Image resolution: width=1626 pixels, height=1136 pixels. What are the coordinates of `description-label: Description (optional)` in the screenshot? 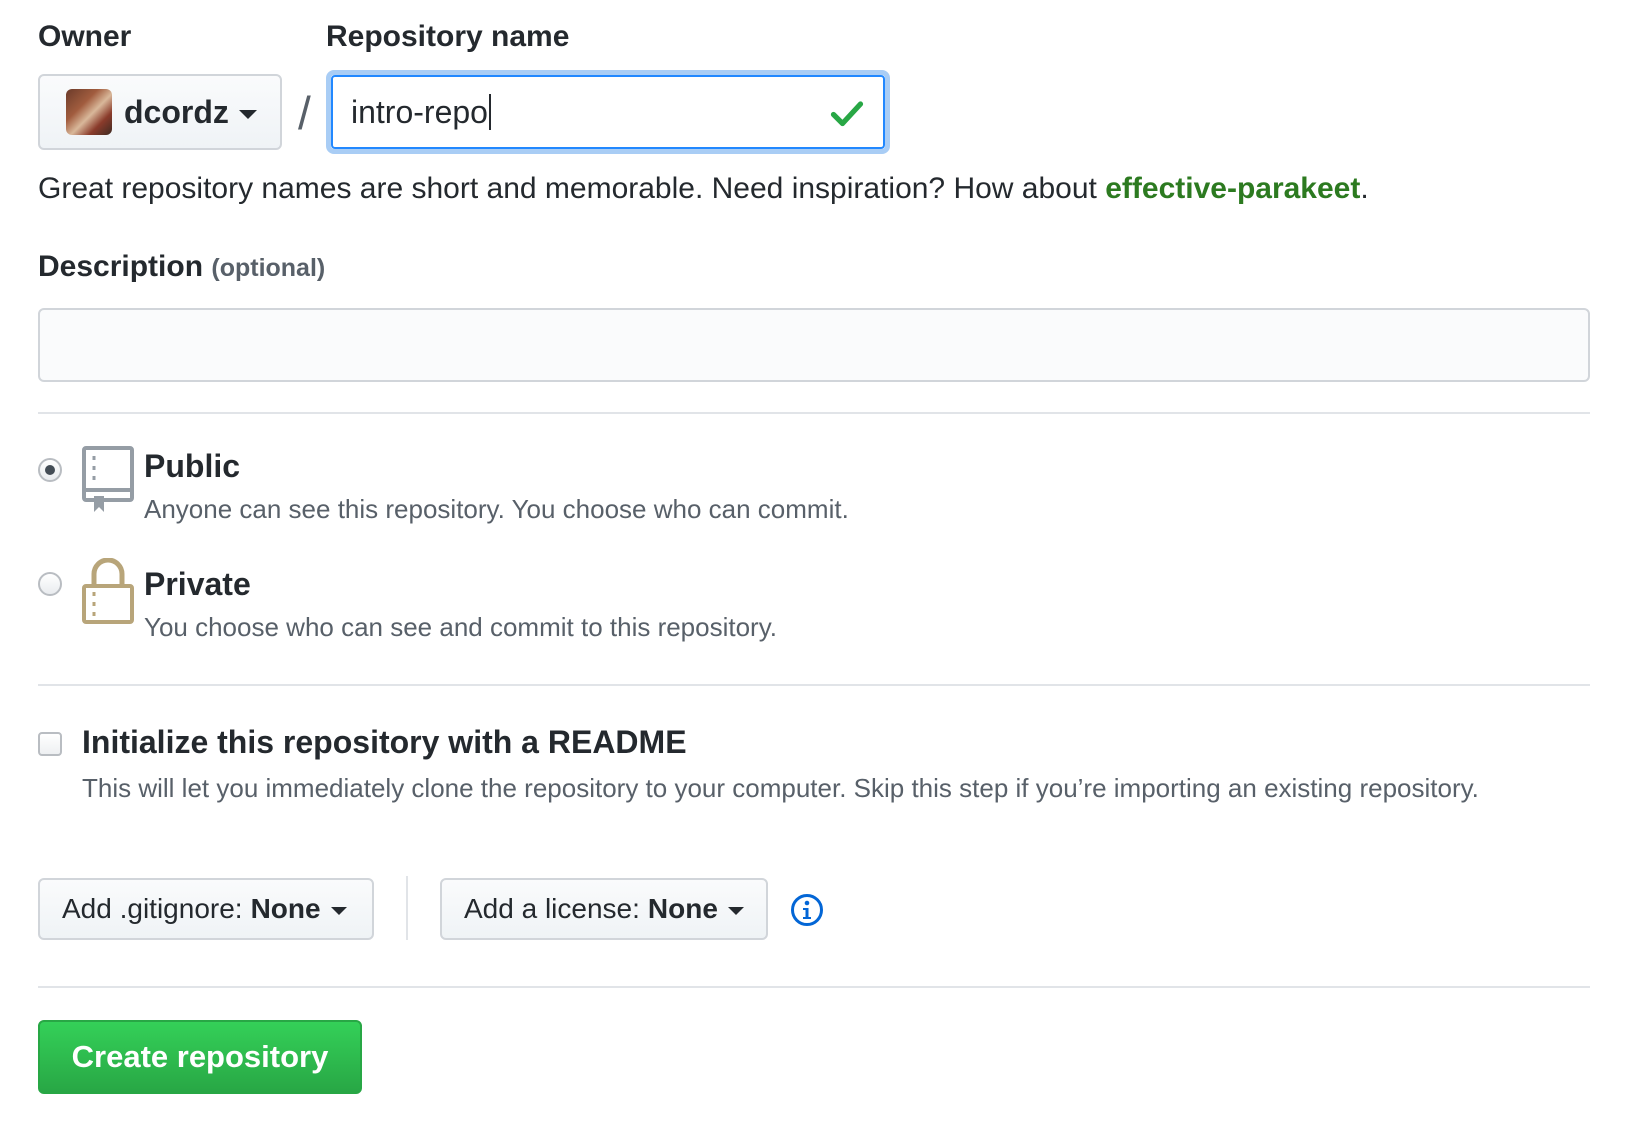 It's located at (182, 266).